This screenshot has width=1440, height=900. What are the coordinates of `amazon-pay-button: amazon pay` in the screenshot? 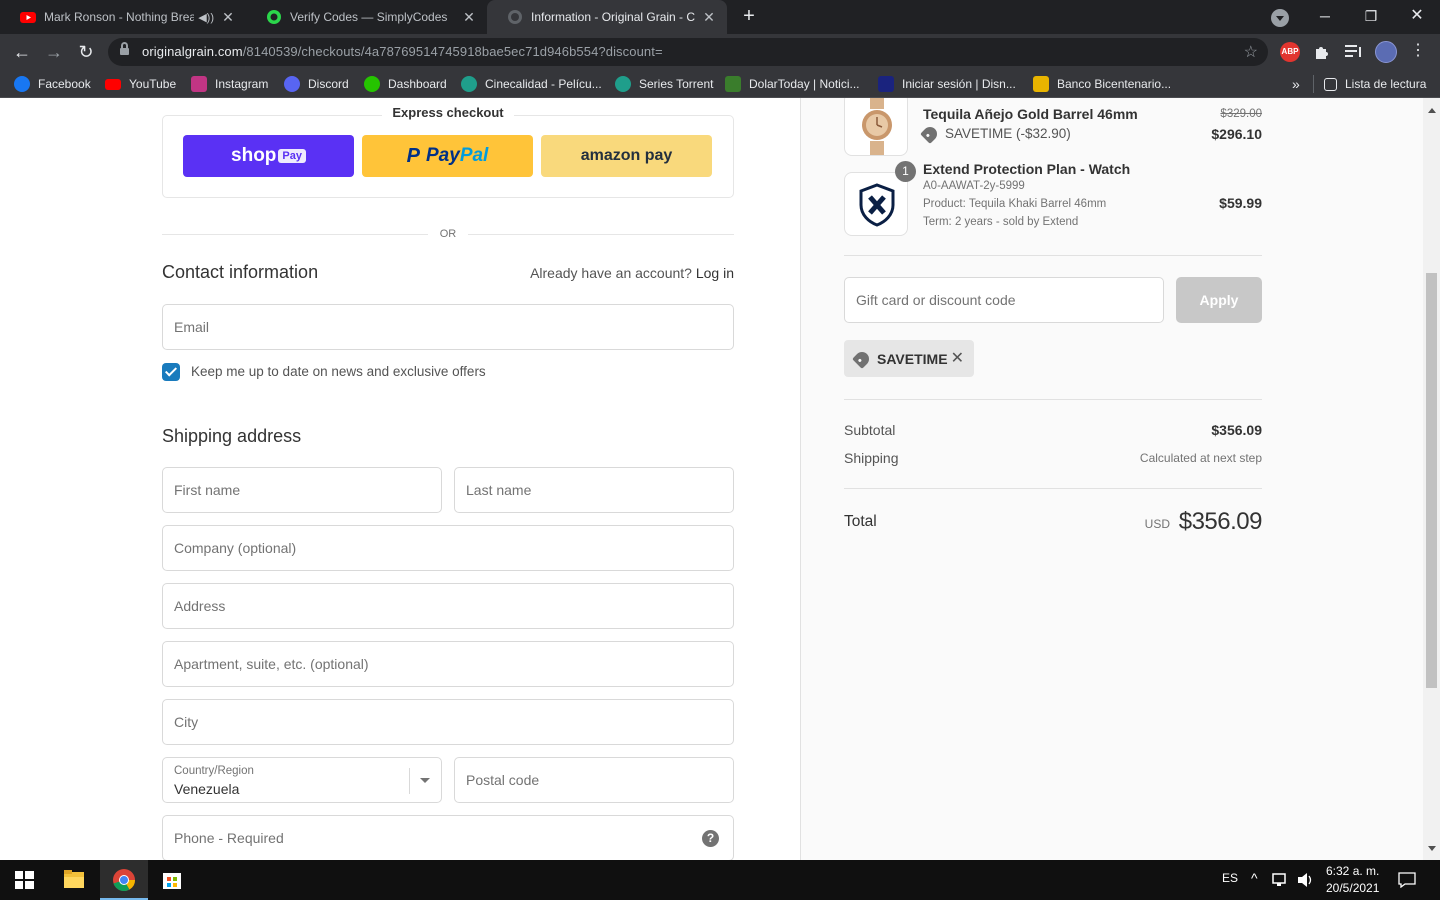 It's located at (626, 156).